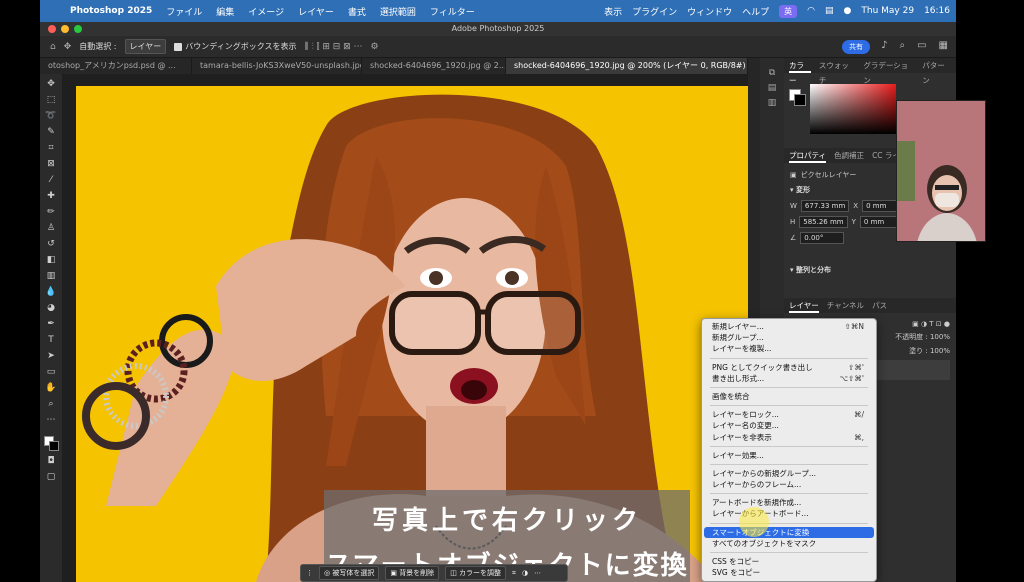  What do you see at coordinates (277, 66) in the screenshot?
I see `tab-doc-2: tamara-bellis-JoKS3XweV50-unsplash.jpg` at bounding box center [277, 66].